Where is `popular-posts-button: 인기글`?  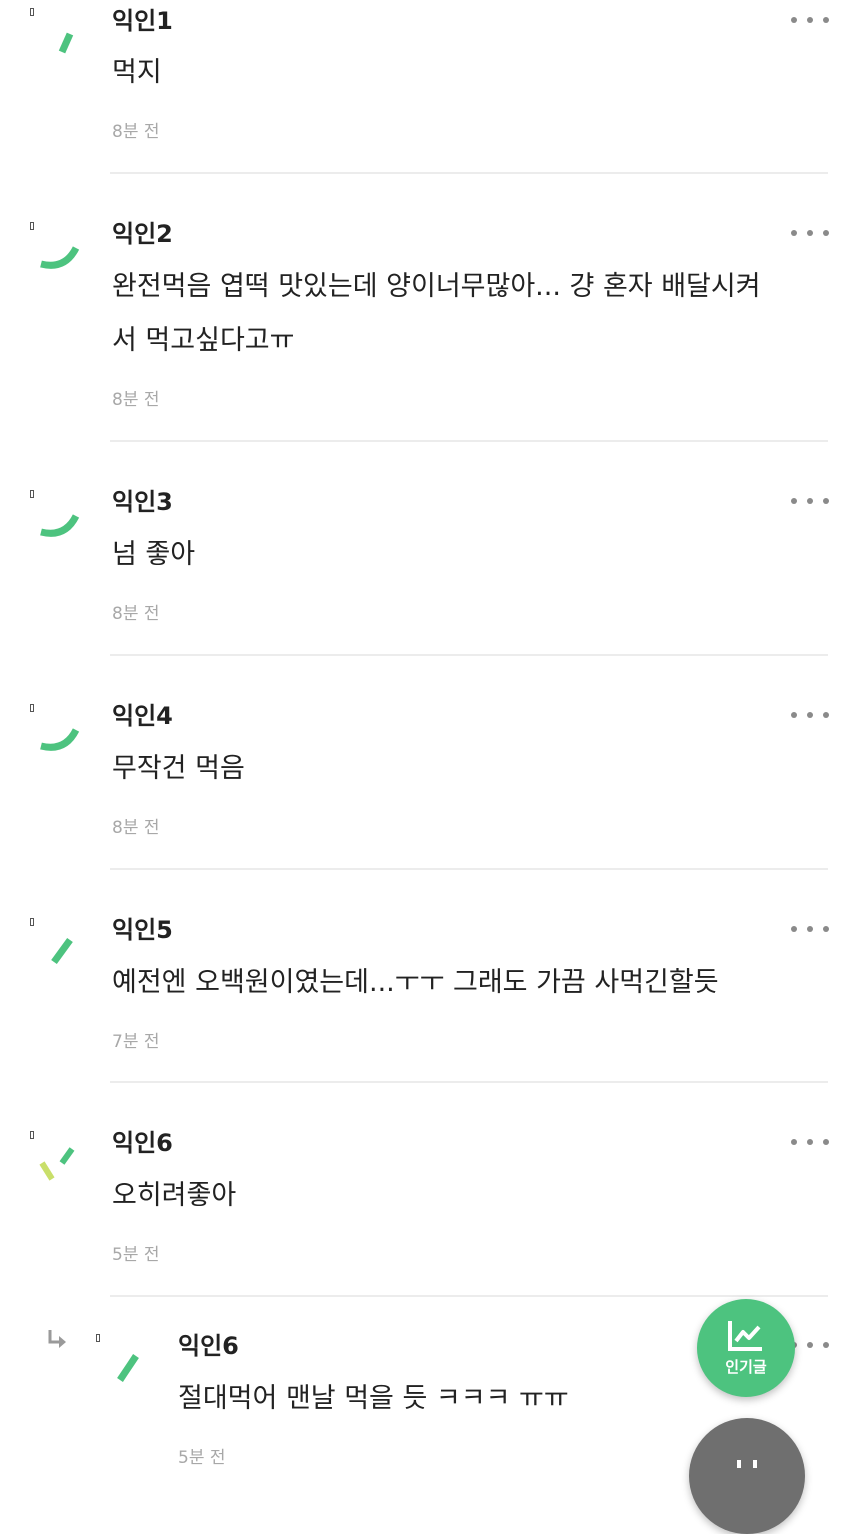
popular-posts-button: 인기글 is located at coordinates (746, 1348).